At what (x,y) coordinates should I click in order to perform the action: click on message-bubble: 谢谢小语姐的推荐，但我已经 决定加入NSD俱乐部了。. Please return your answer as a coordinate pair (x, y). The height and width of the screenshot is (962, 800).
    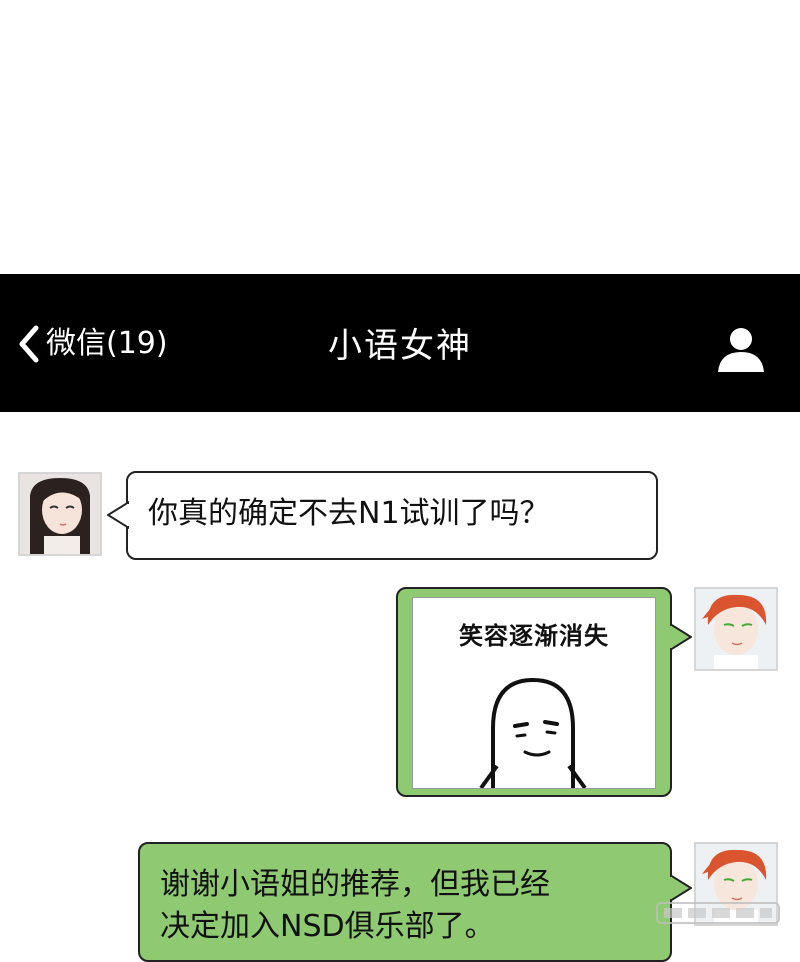
    Looking at the image, I should click on (415, 902).